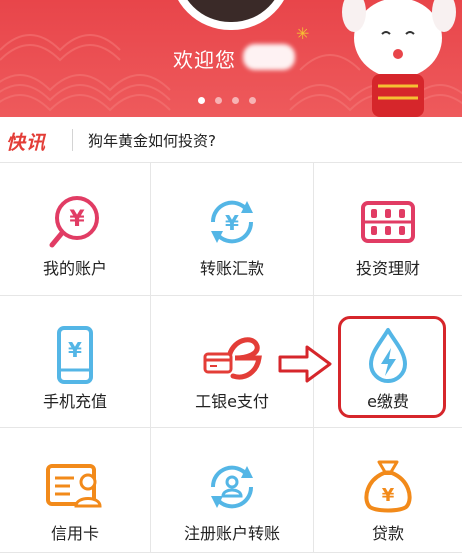 This screenshot has height=553, width=462. What do you see at coordinates (232, 487) in the screenshot?
I see `registered-transfer-icon` at bounding box center [232, 487].